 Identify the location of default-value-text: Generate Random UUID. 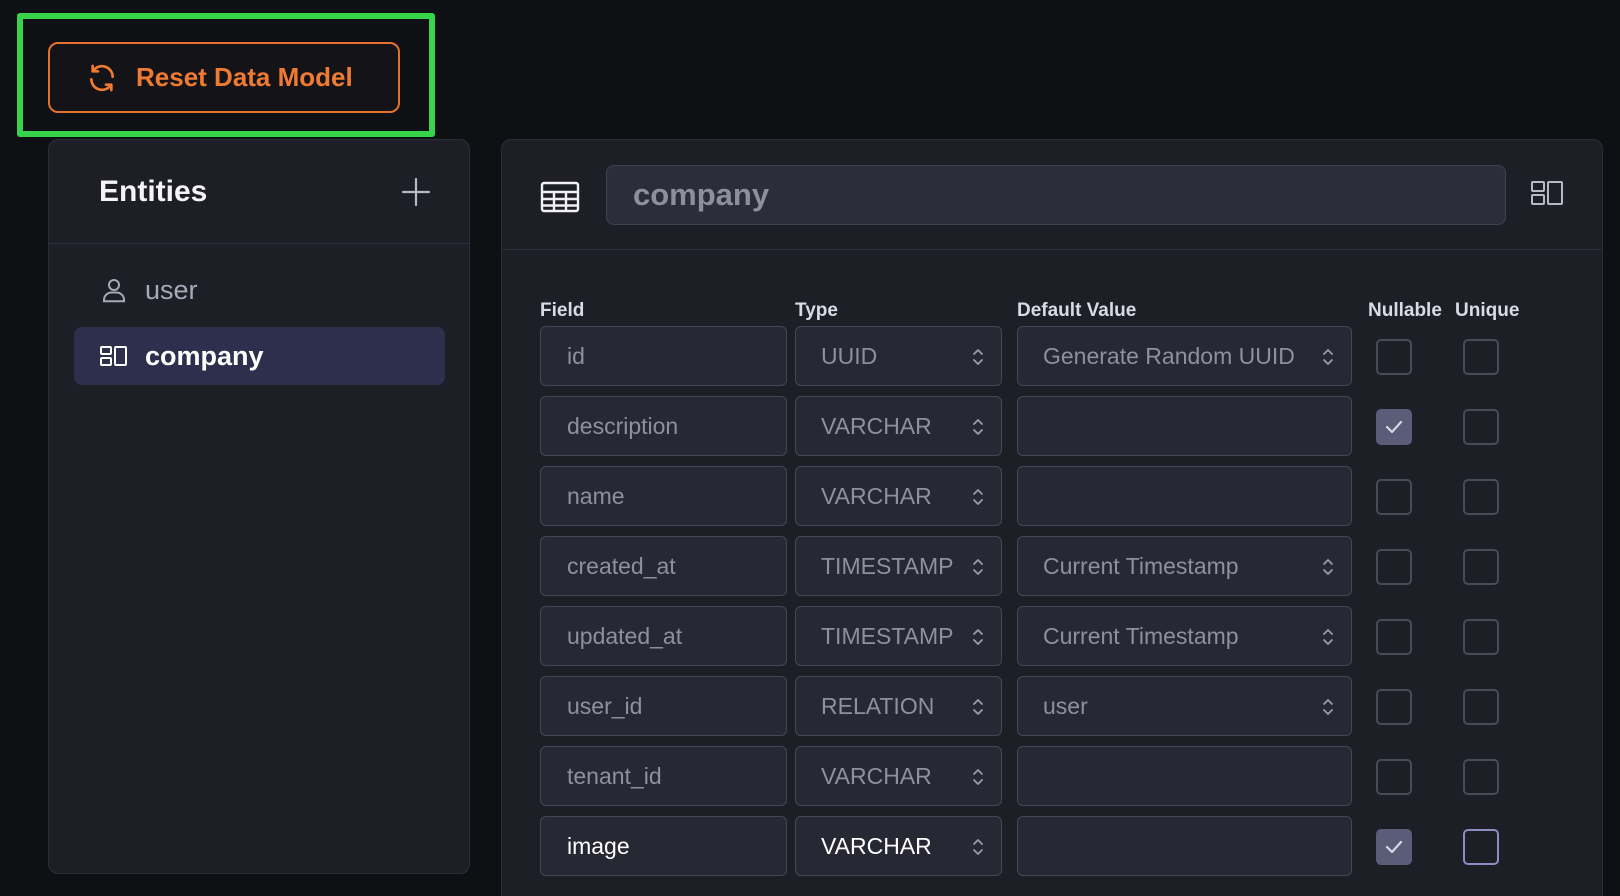
(1169, 355).